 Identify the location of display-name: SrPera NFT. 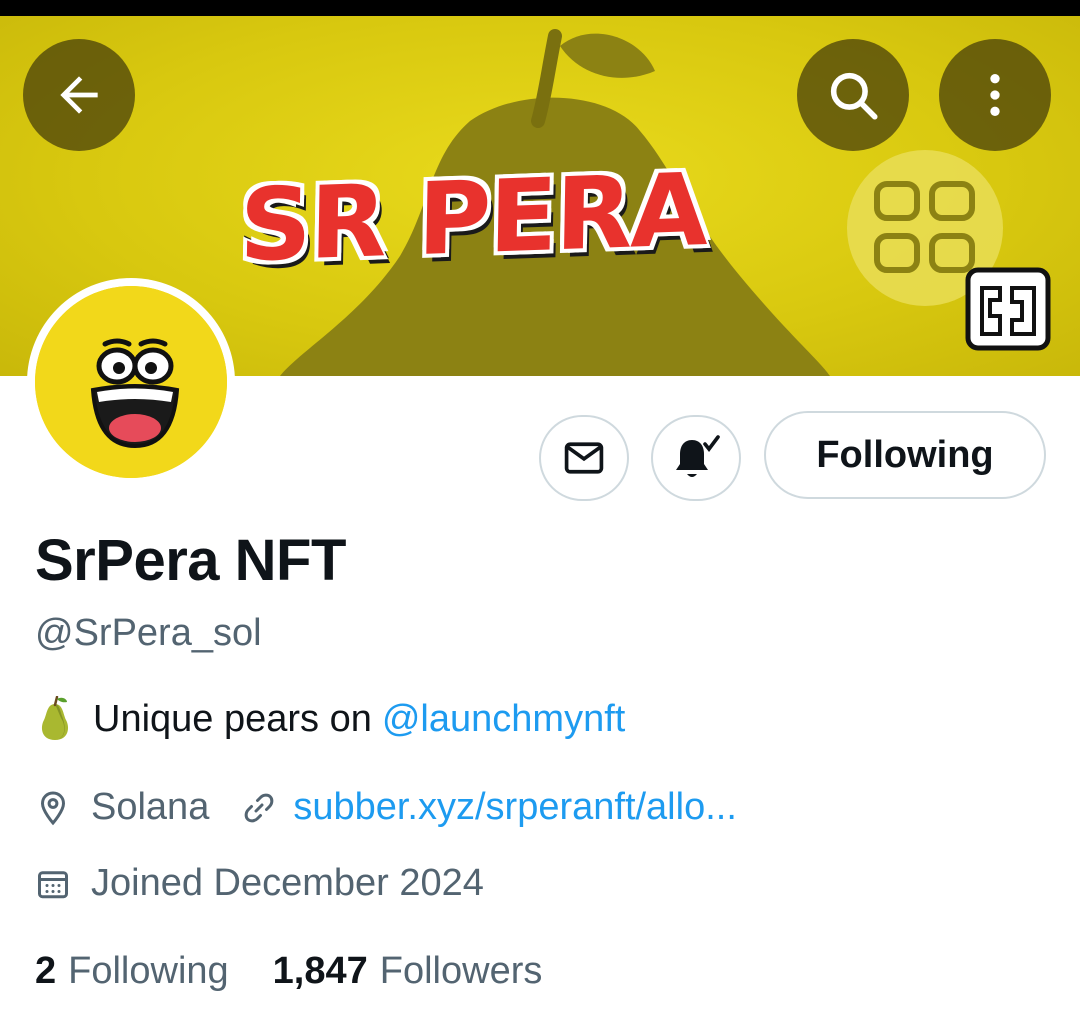
(190, 560).